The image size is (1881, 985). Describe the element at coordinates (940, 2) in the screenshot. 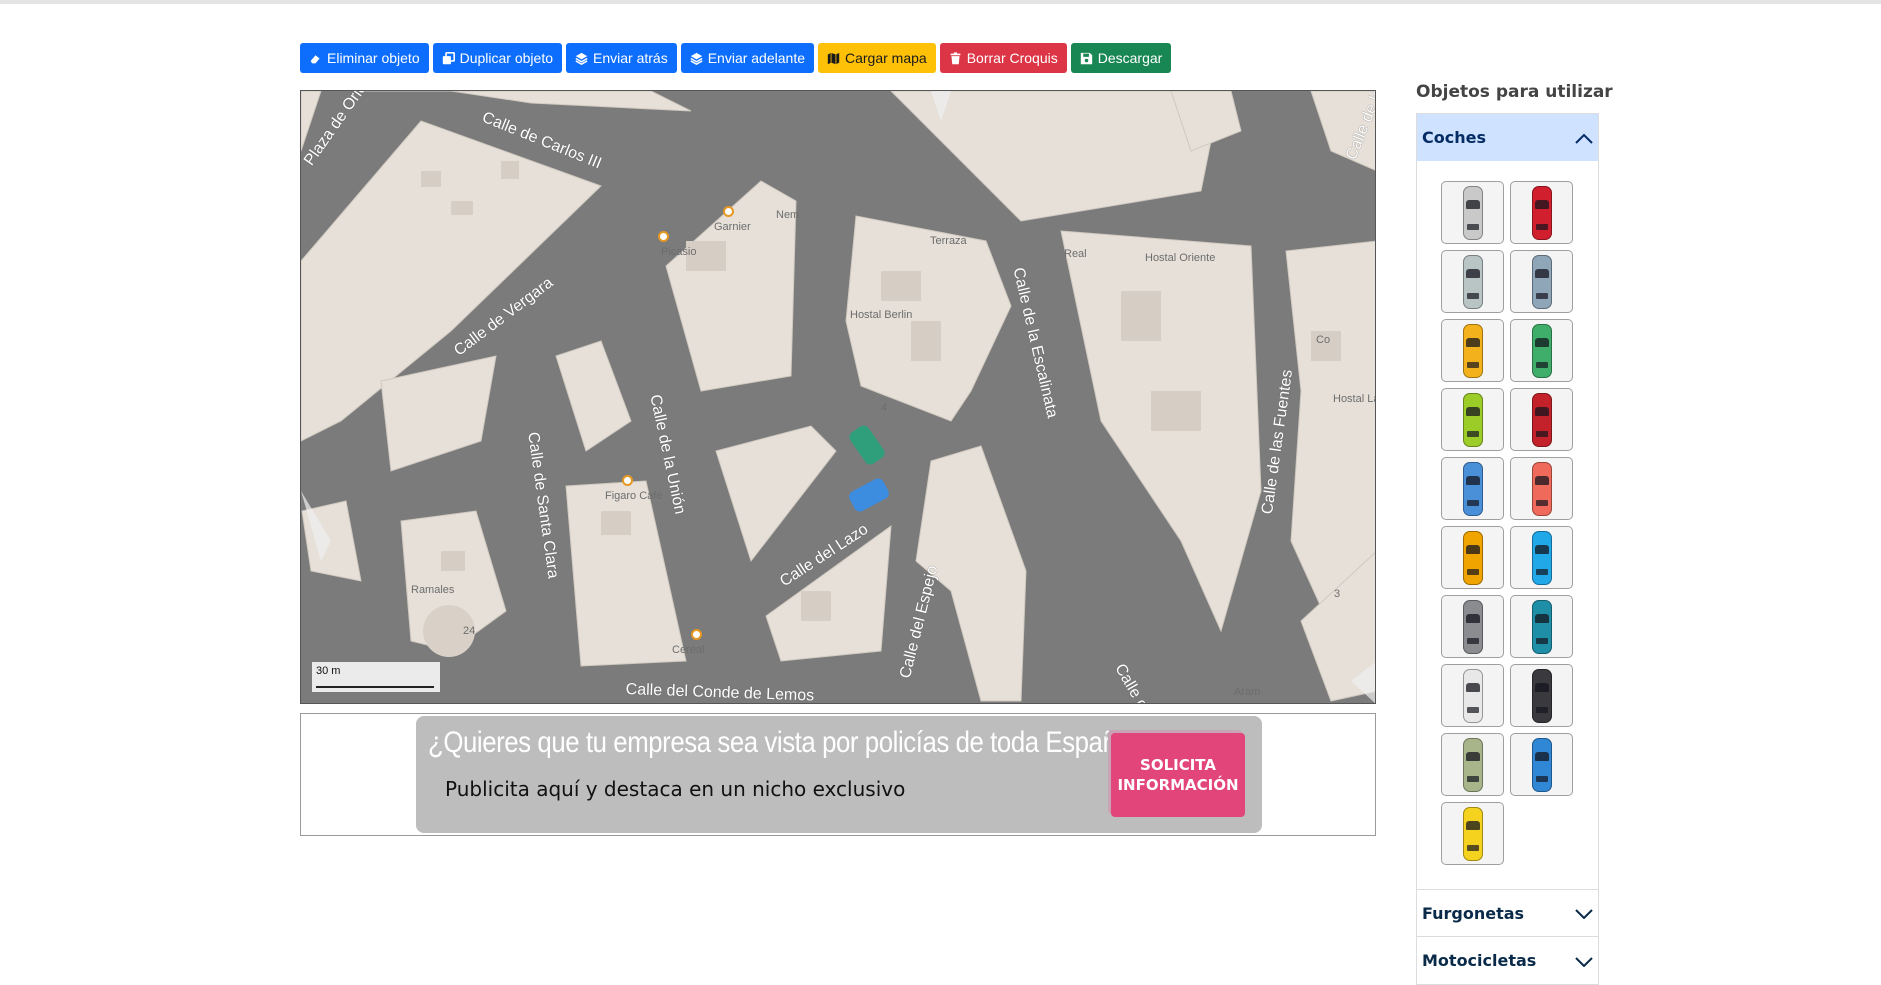

I see `top-divider` at that location.